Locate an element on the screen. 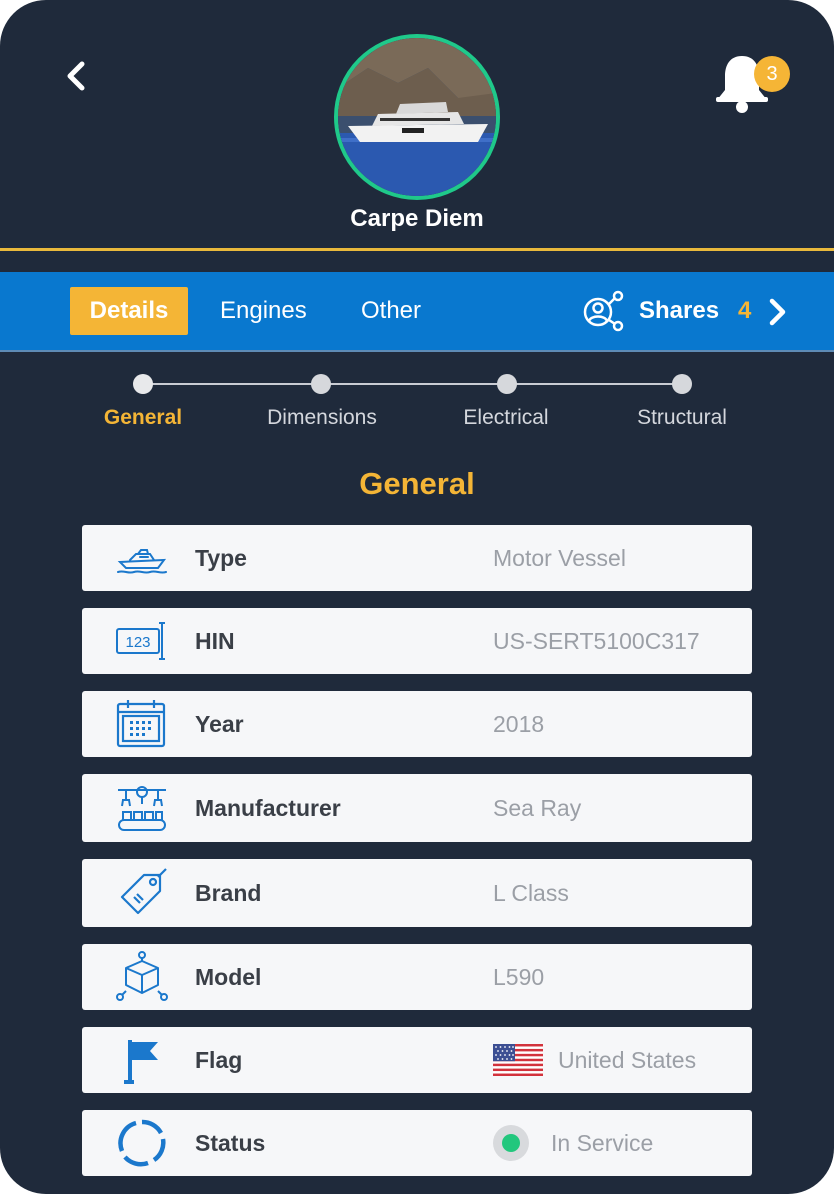  factory-icon is located at coordinates (142, 808).